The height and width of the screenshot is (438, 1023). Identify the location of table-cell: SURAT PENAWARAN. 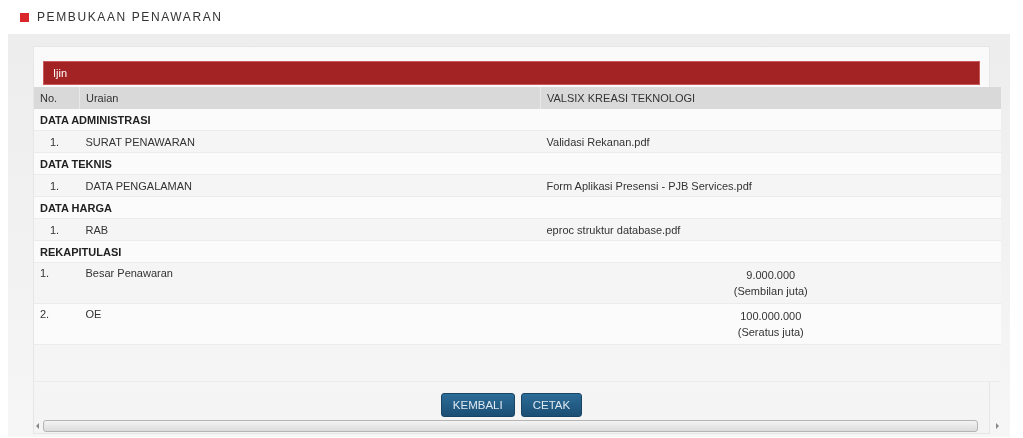
(310, 141).